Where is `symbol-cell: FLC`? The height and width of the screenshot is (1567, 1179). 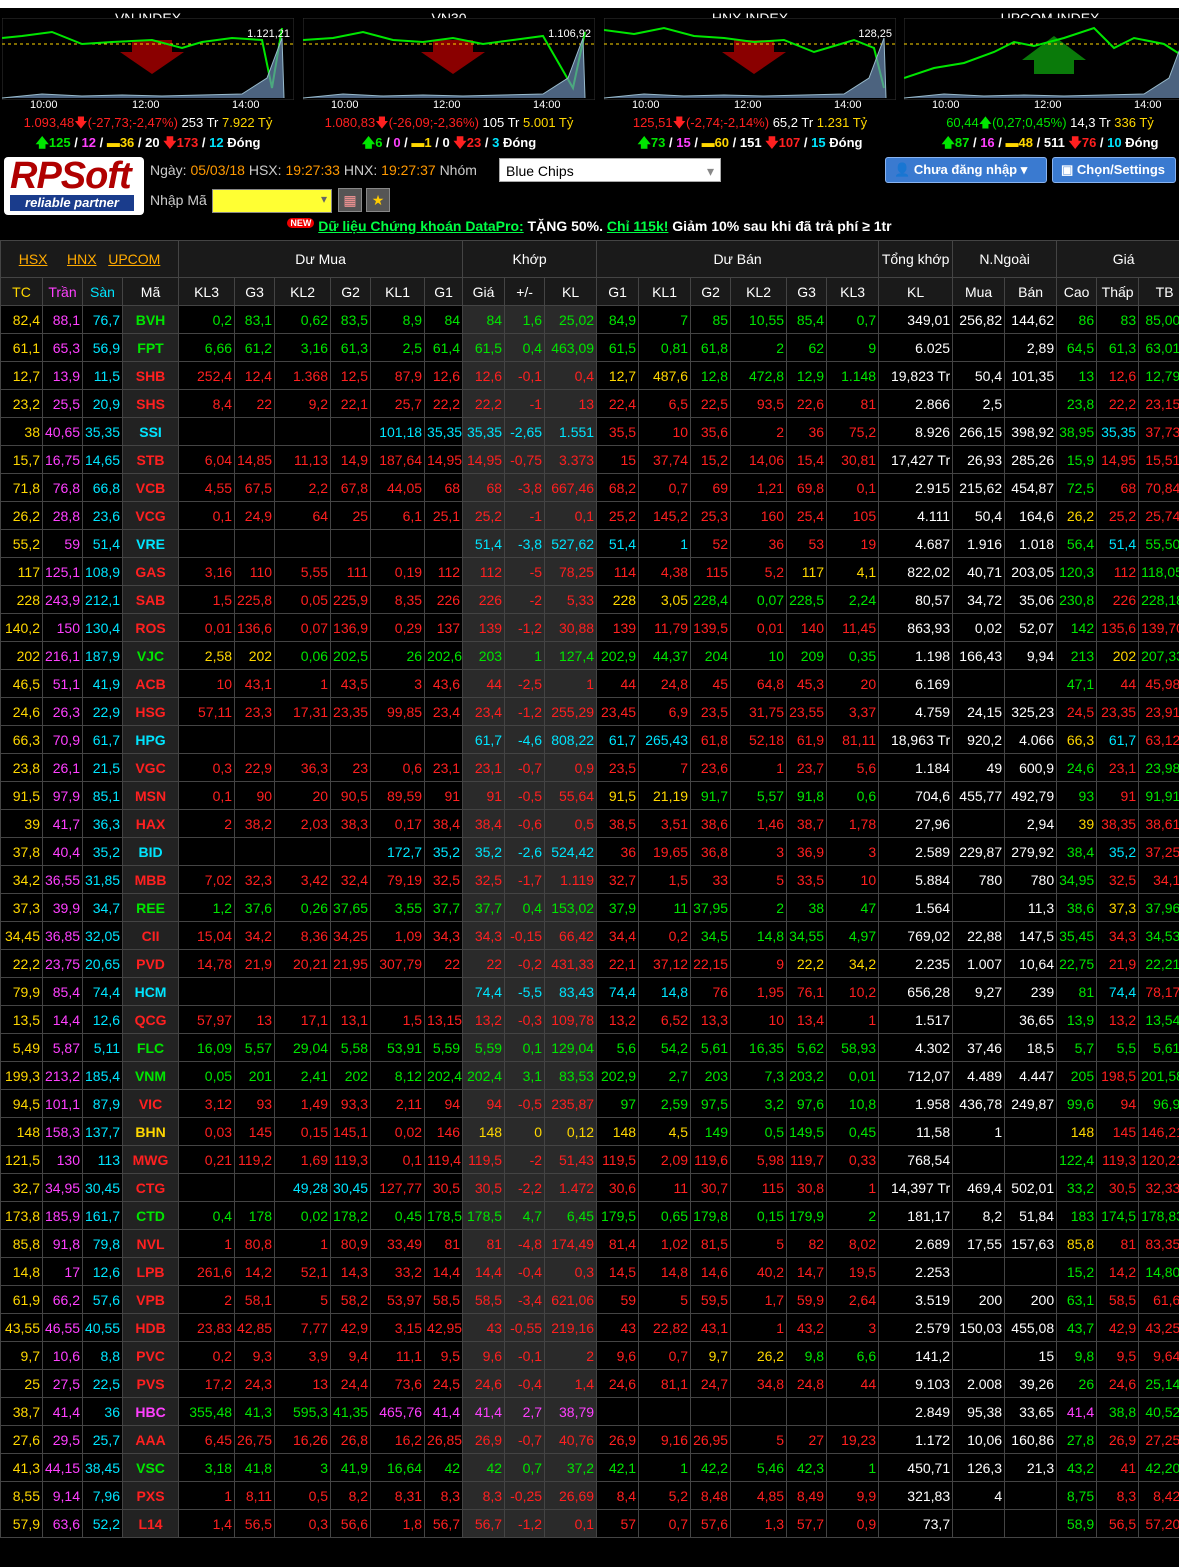
symbol-cell: FLC is located at coordinates (150, 1047).